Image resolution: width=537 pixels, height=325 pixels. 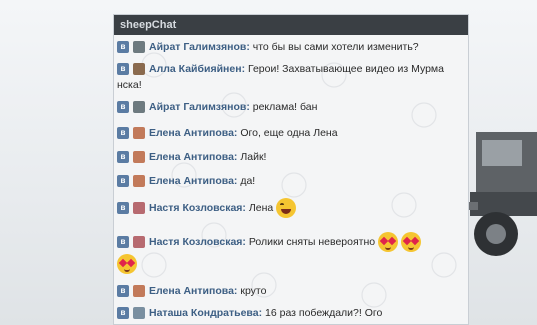 I want to click on message-text: 16 раз побеждали?! Ого, so click(x=324, y=313).